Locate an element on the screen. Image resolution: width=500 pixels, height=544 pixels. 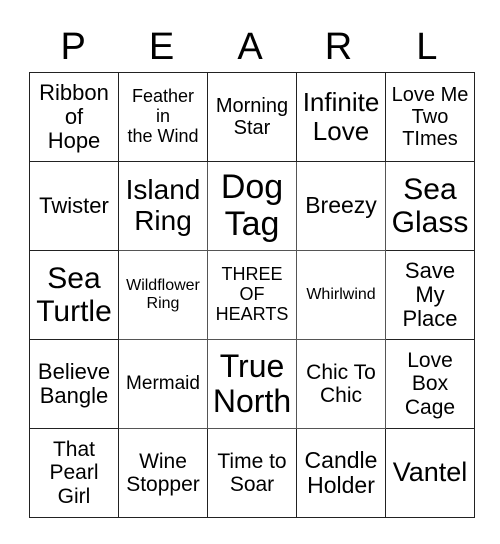
bingo-cell: Whirlwind is located at coordinates (341, 295).